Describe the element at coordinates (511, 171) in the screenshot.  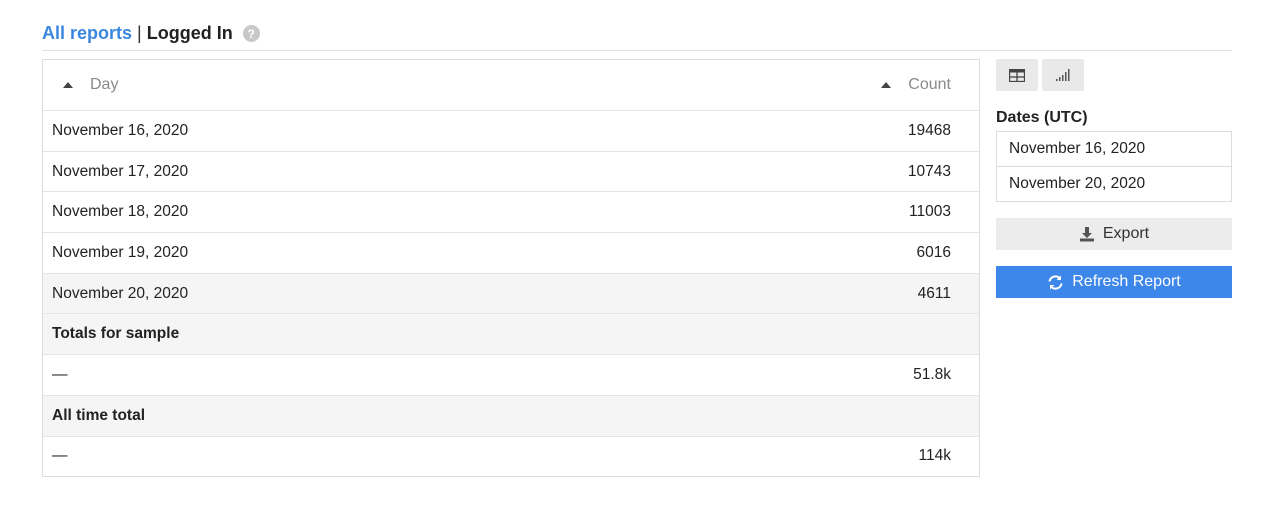
I see `table-row: November 17, 2020 10743` at that location.